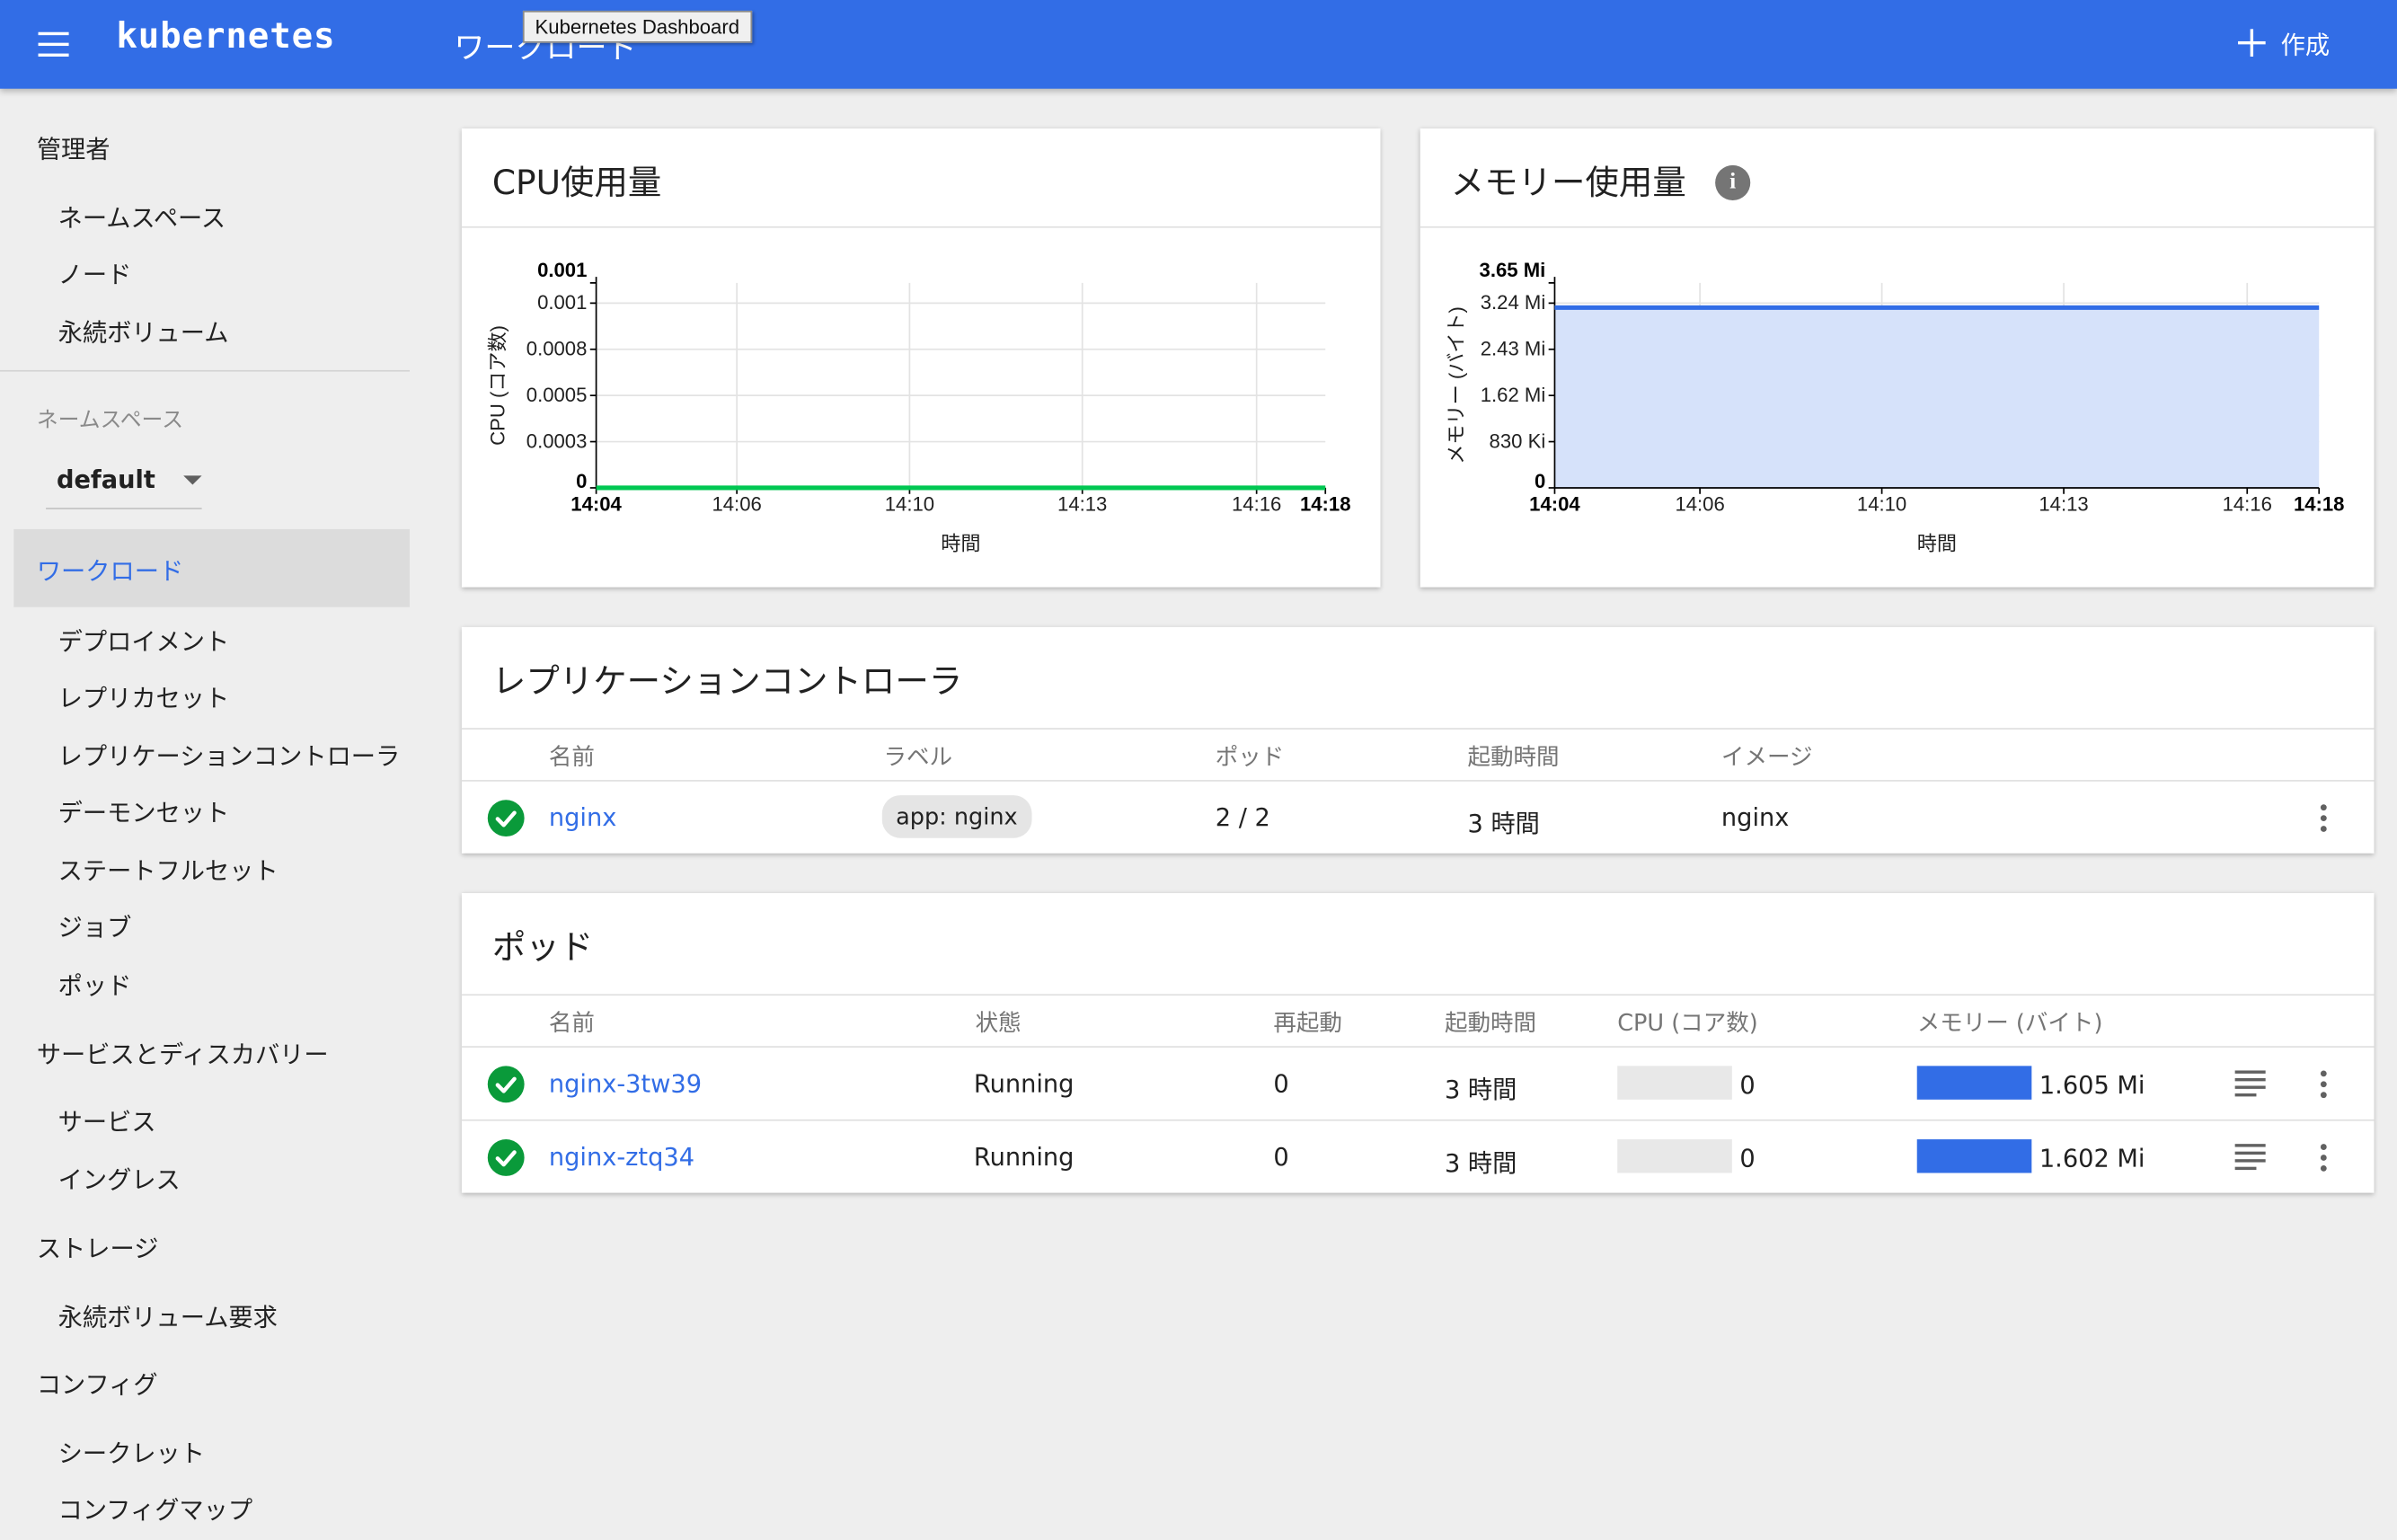 This screenshot has width=2397, height=1540. Describe the element at coordinates (2252, 42) in the screenshot. I see `plus-icon` at that location.